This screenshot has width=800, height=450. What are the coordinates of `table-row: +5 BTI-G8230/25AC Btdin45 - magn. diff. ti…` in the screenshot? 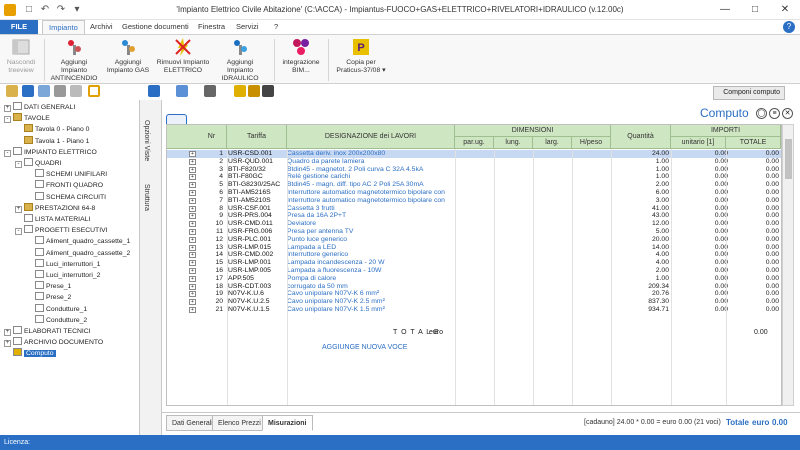 It's located at (474, 185).